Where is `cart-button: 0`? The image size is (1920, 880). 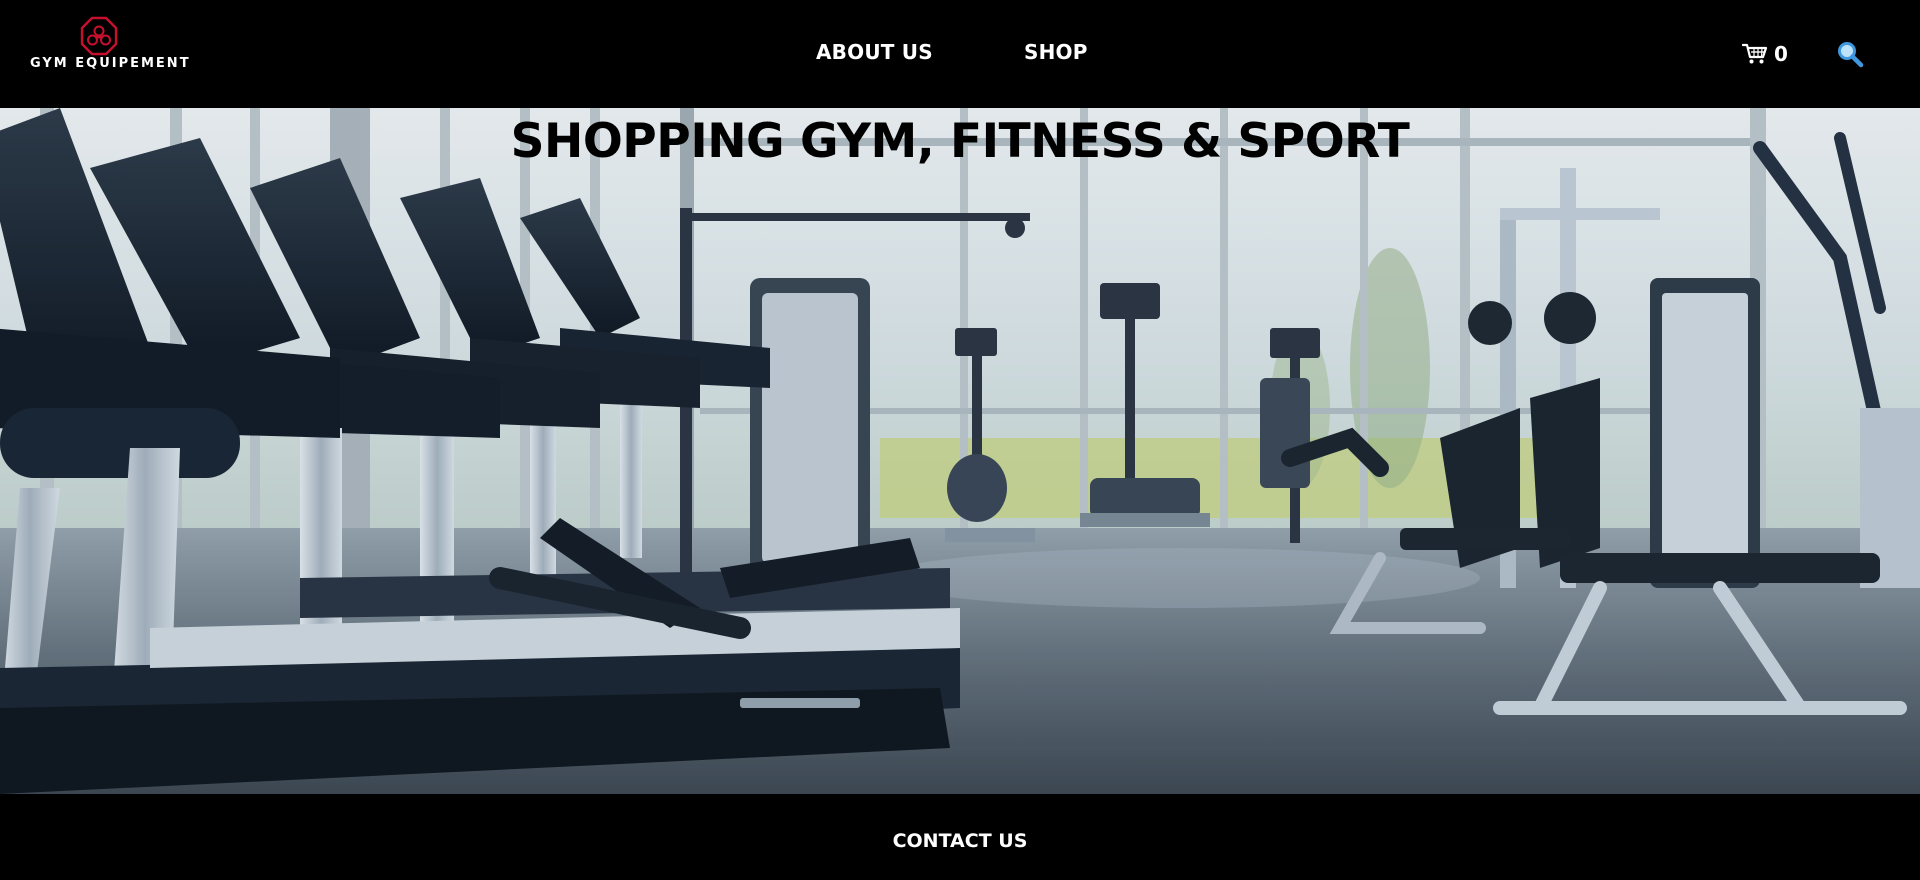
cart-button: 0 is located at coordinates (1765, 54).